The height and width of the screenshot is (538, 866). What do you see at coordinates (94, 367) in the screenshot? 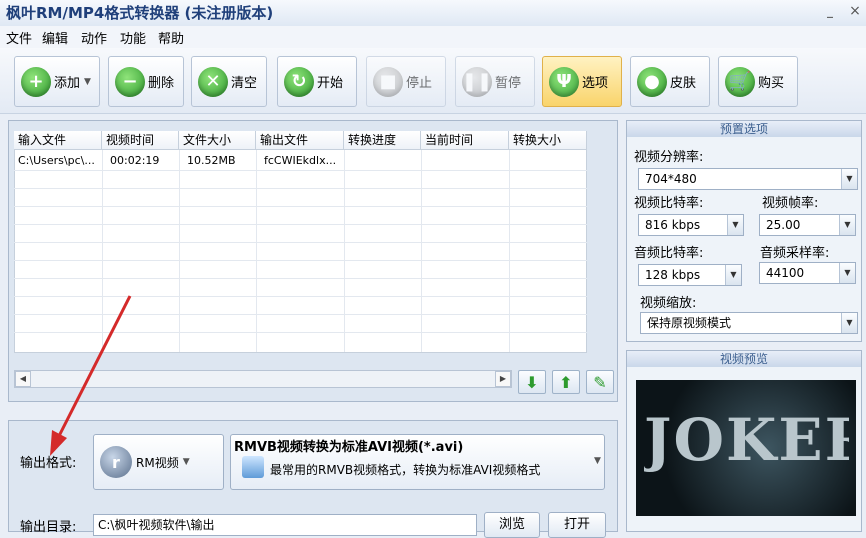
I see `arrow-shaft` at bounding box center [94, 367].